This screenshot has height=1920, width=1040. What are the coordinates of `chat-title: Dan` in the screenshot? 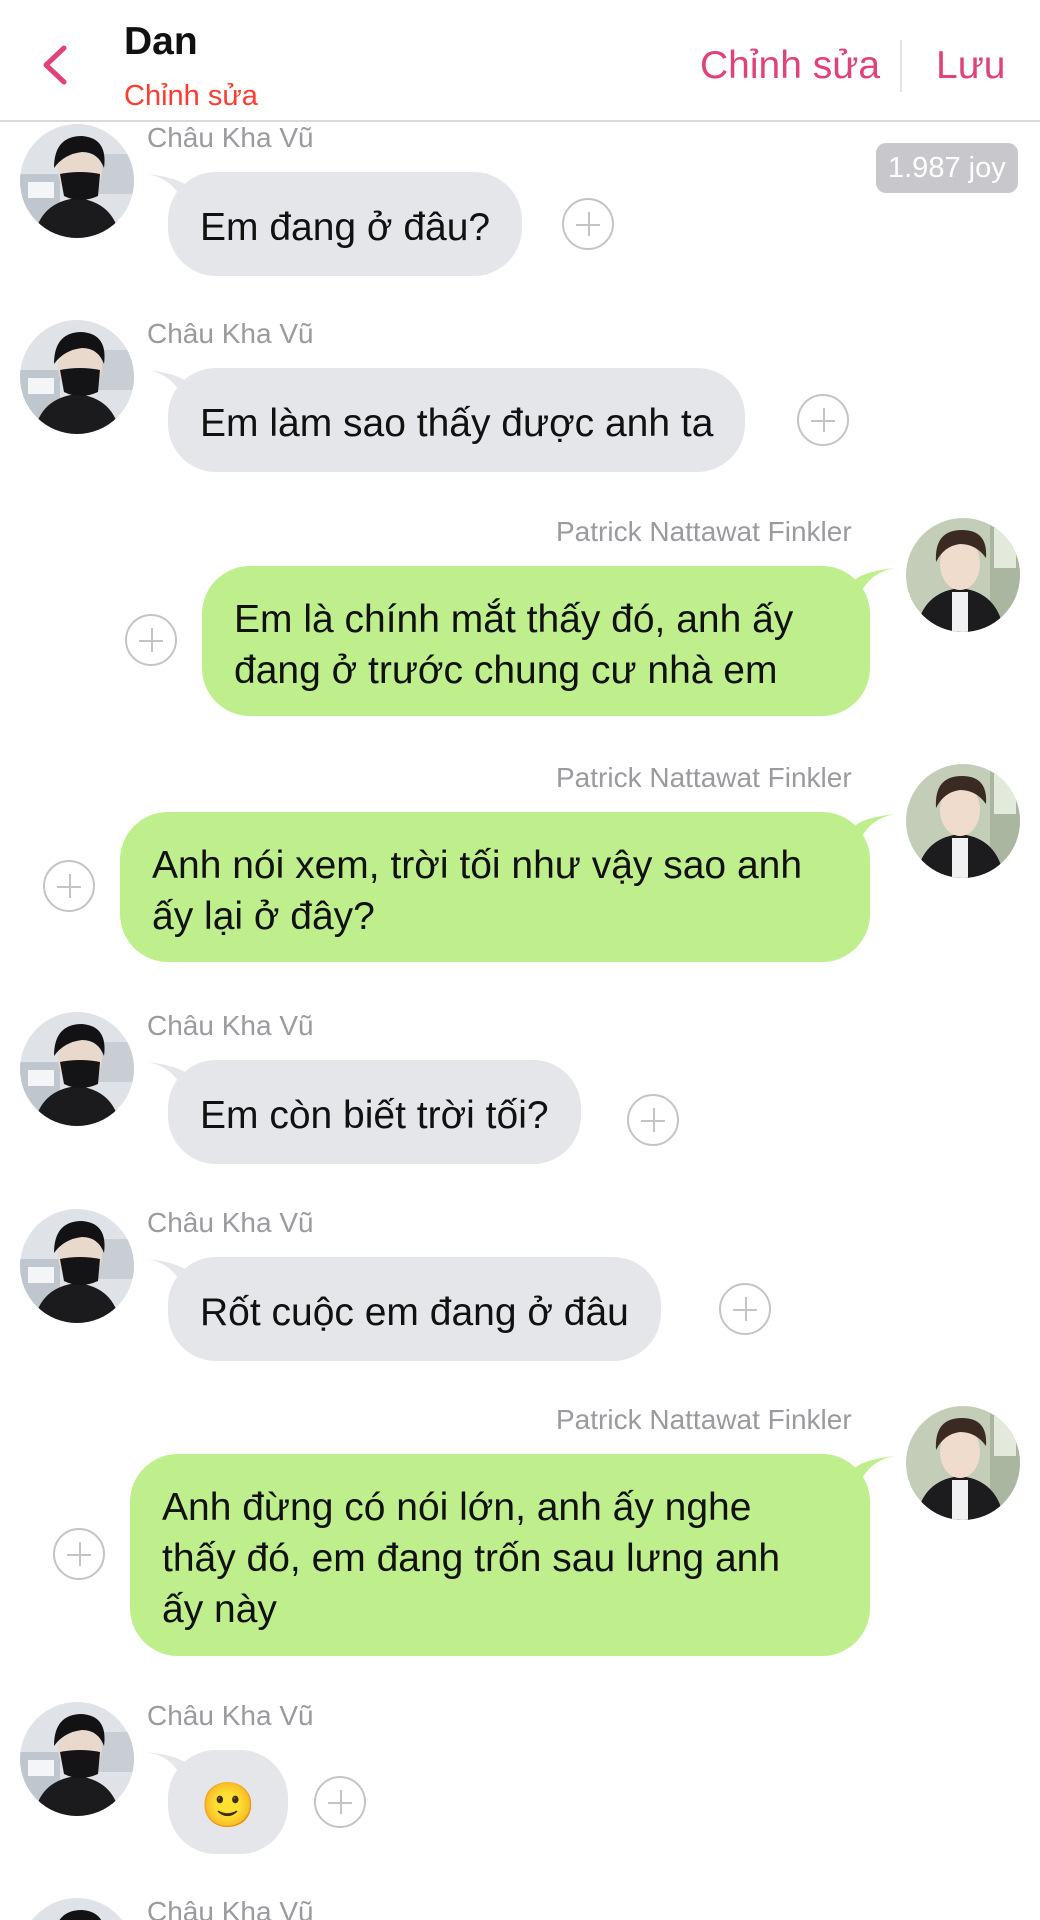 It's located at (161, 41).